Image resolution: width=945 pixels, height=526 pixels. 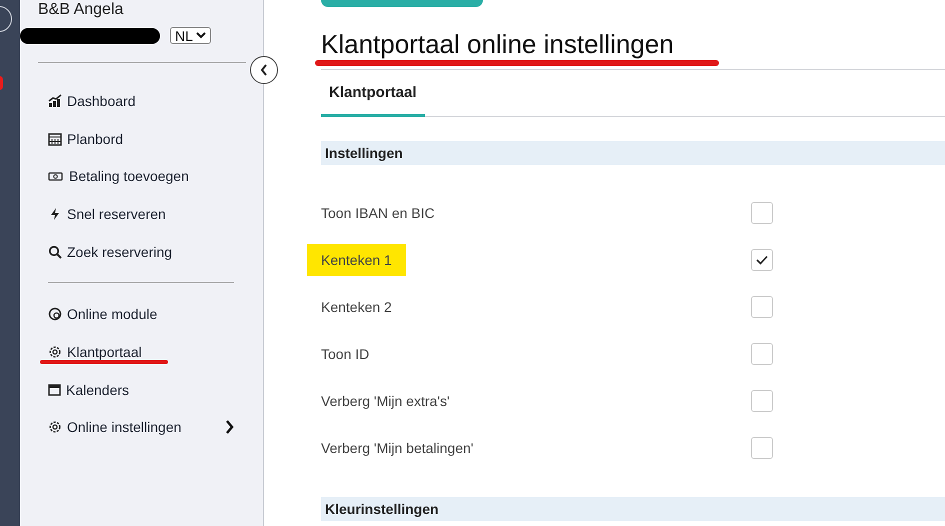 I want to click on calendar-icon, so click(x=54, y=389).